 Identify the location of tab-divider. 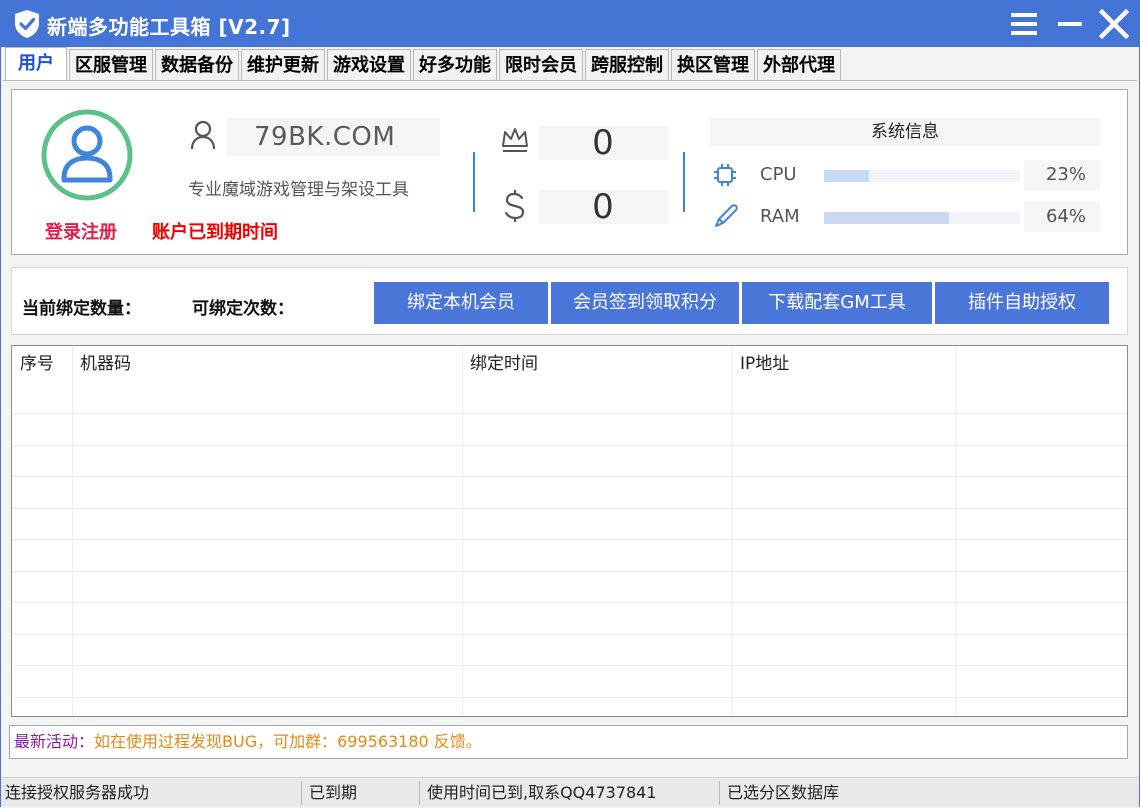
(570, 80).